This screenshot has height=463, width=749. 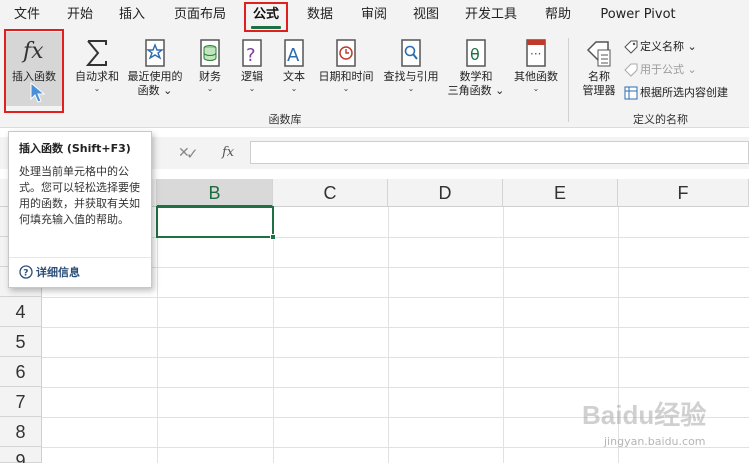 What do you see at coordinates (320, 16) in the screenshot?
I see `tab-data: 数据` at bounding box center [320, 16].